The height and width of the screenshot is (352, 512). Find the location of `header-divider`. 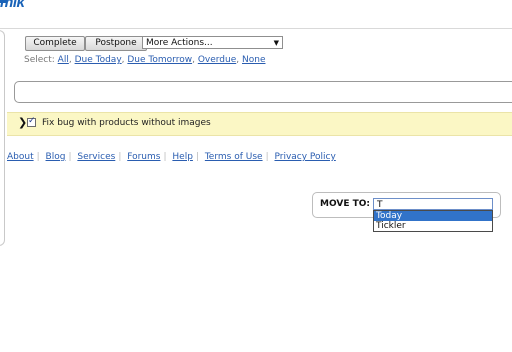

header-divider is located at coordinates (256, 28).